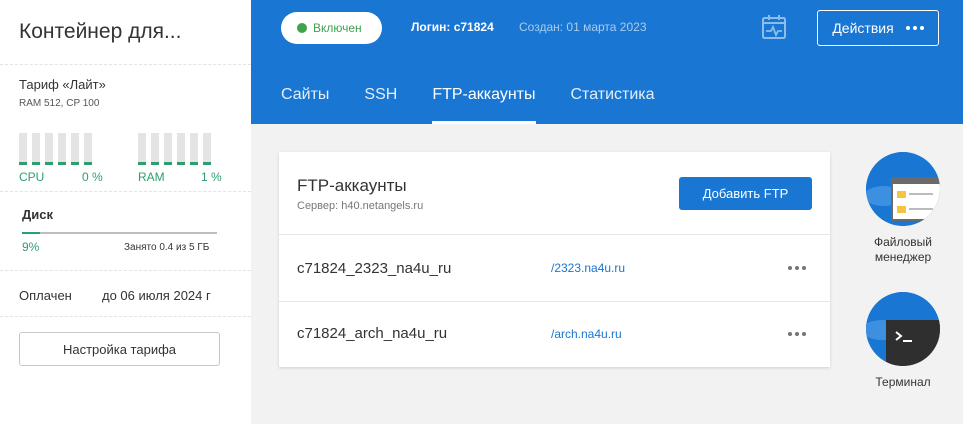  What do you see at coordinates (588, 268) in the screenshot?
I see `ftp-account-path: /2323.na4u.ru` at bounding box center [588, 268].